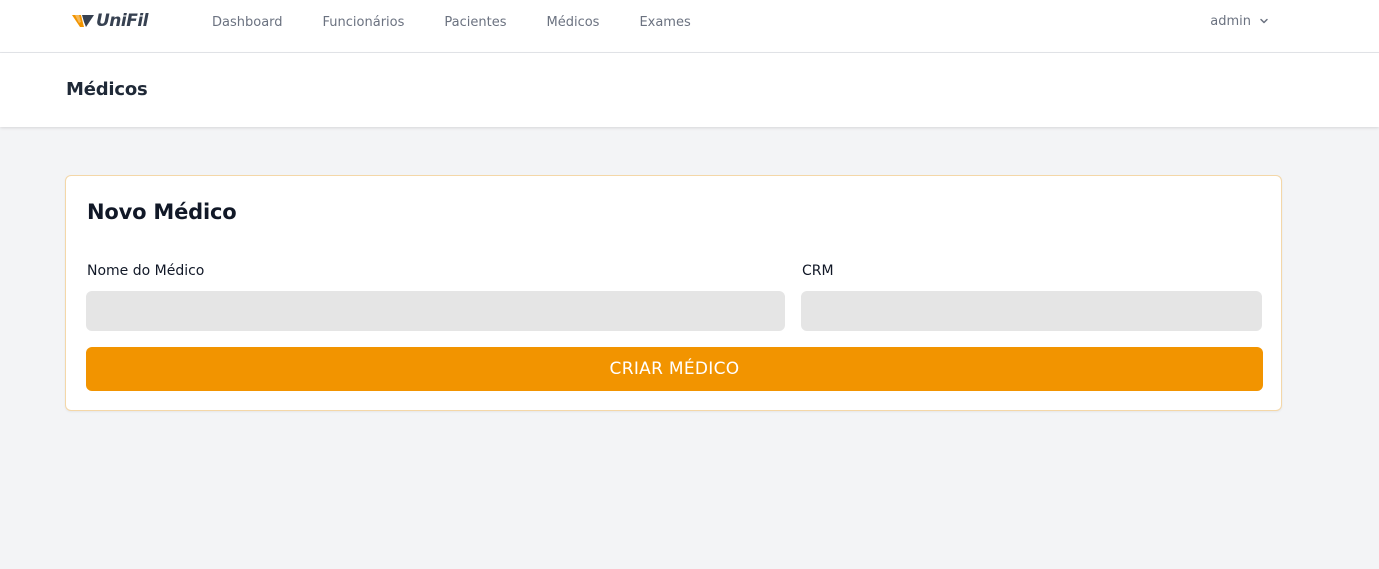 The image size is (1379, 569). I want to click on nav-link-medicos: Médicos, so click(572, 22).